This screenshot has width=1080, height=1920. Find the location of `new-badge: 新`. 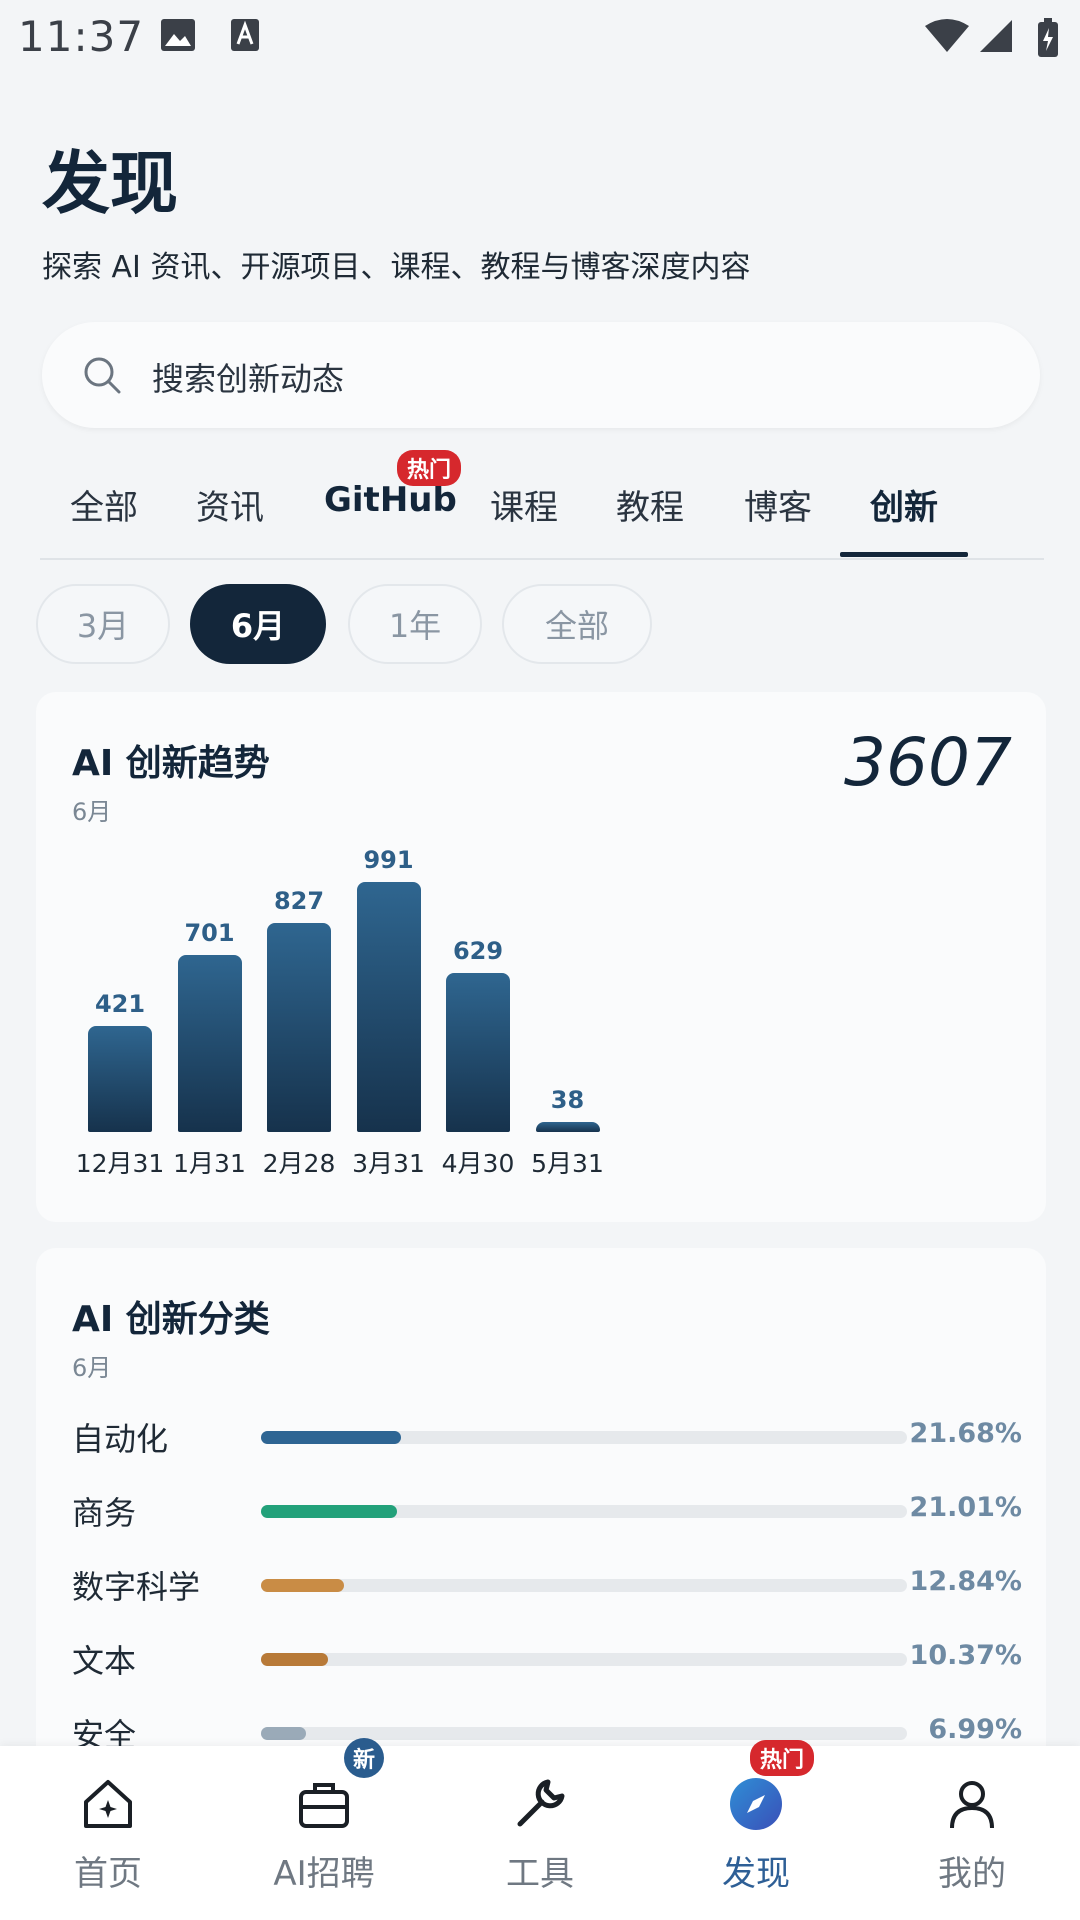

new-badge: 新 is located at coordinates (364, 1758).